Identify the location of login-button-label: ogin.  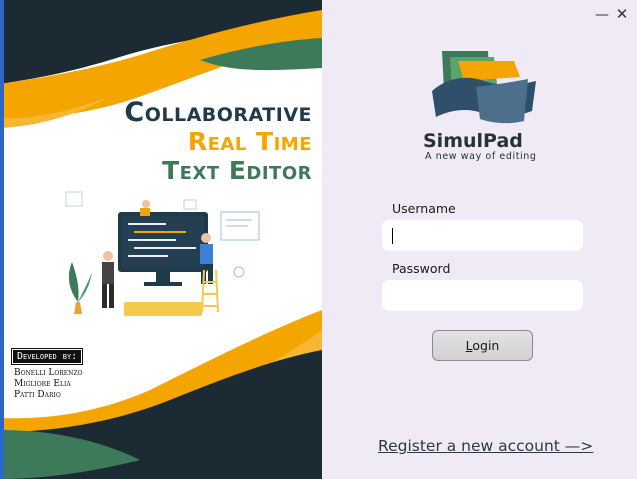
(486, 345).